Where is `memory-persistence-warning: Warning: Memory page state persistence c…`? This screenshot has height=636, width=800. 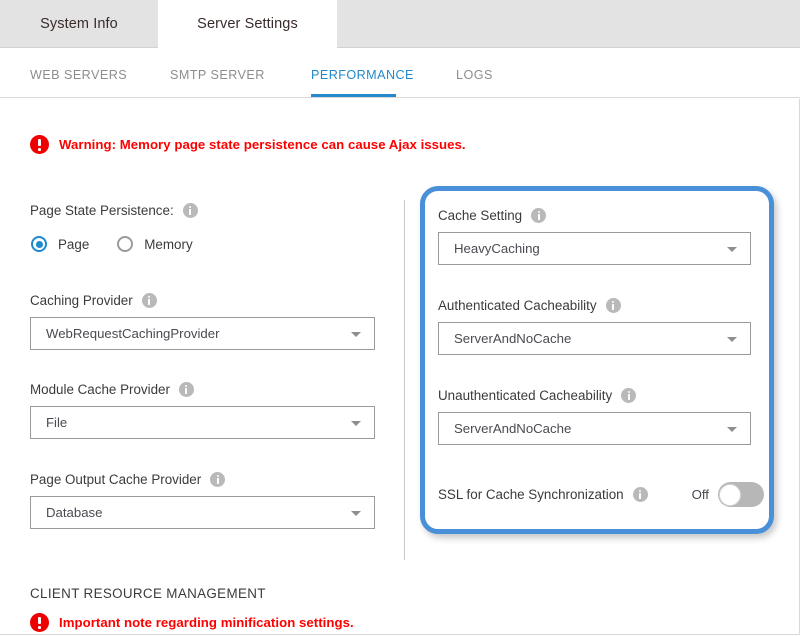
memory-persistence-warning: Warning: Memory page state persistence c… is located at coordinates (248, 144).